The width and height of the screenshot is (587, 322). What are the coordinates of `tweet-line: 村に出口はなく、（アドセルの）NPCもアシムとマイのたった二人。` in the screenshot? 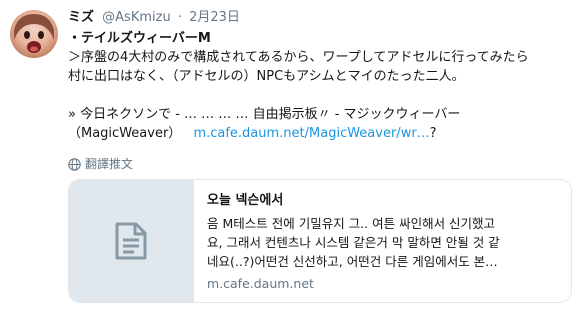 It's located at (266, 76).